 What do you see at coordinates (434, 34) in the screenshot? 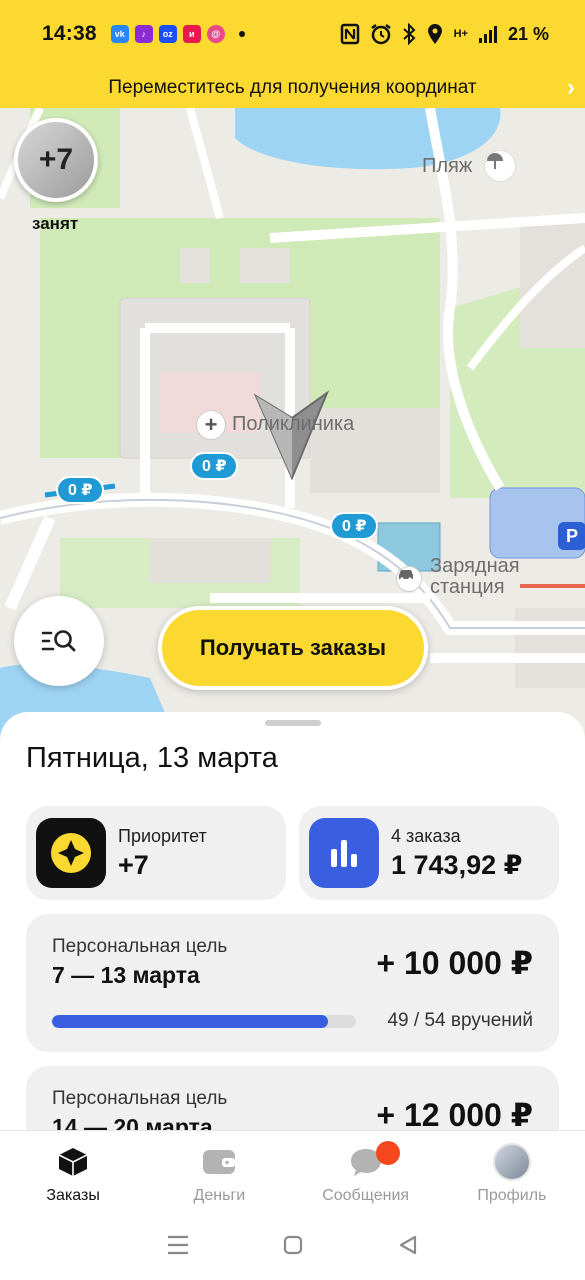
I see `location-icon` at bounding box center [434, 34].